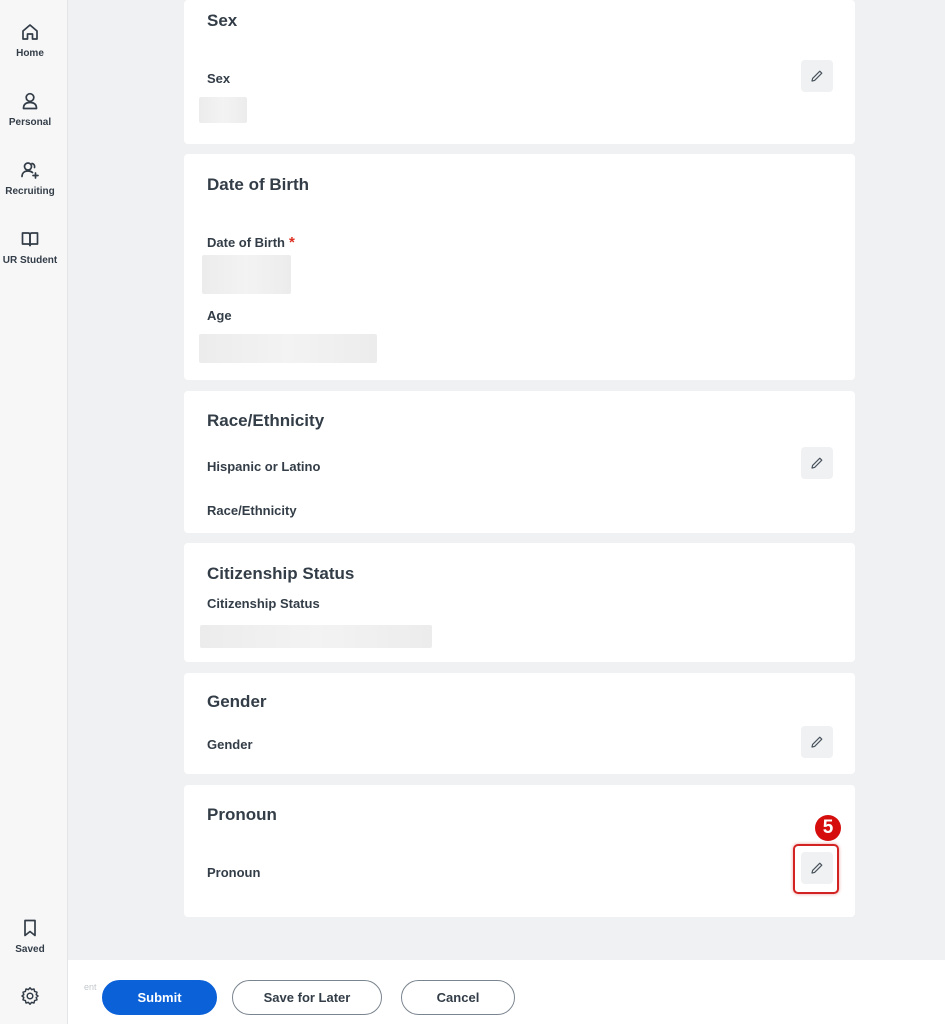 This screenshot has width=945, height=1024. What do you see at coordinates (288, 348) in the screenshot?
I see `age-value-redacted` at bounding box center [288, 348].